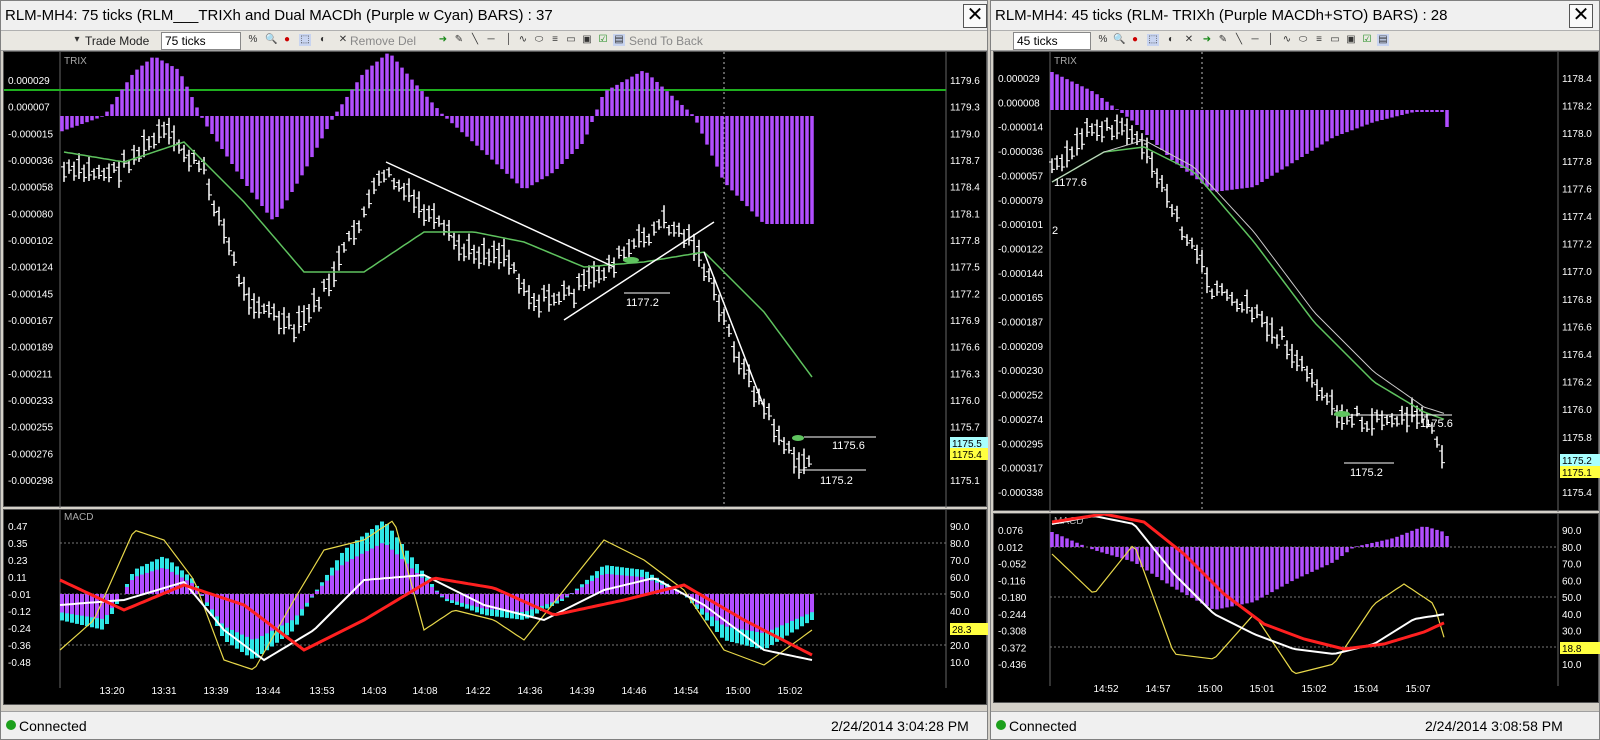 This screenshot has height=740, width=1600. I want to click on right-close-button: ✕, so click(1581, 16).